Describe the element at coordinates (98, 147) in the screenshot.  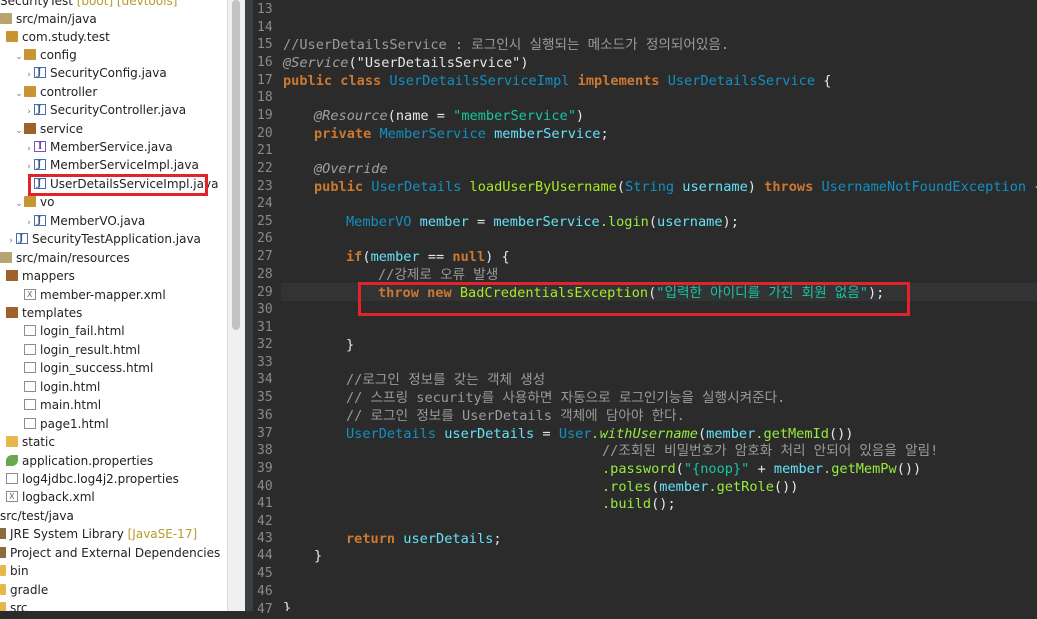
I see `tree-file-memberservice: ›MemberService.java` at that location.